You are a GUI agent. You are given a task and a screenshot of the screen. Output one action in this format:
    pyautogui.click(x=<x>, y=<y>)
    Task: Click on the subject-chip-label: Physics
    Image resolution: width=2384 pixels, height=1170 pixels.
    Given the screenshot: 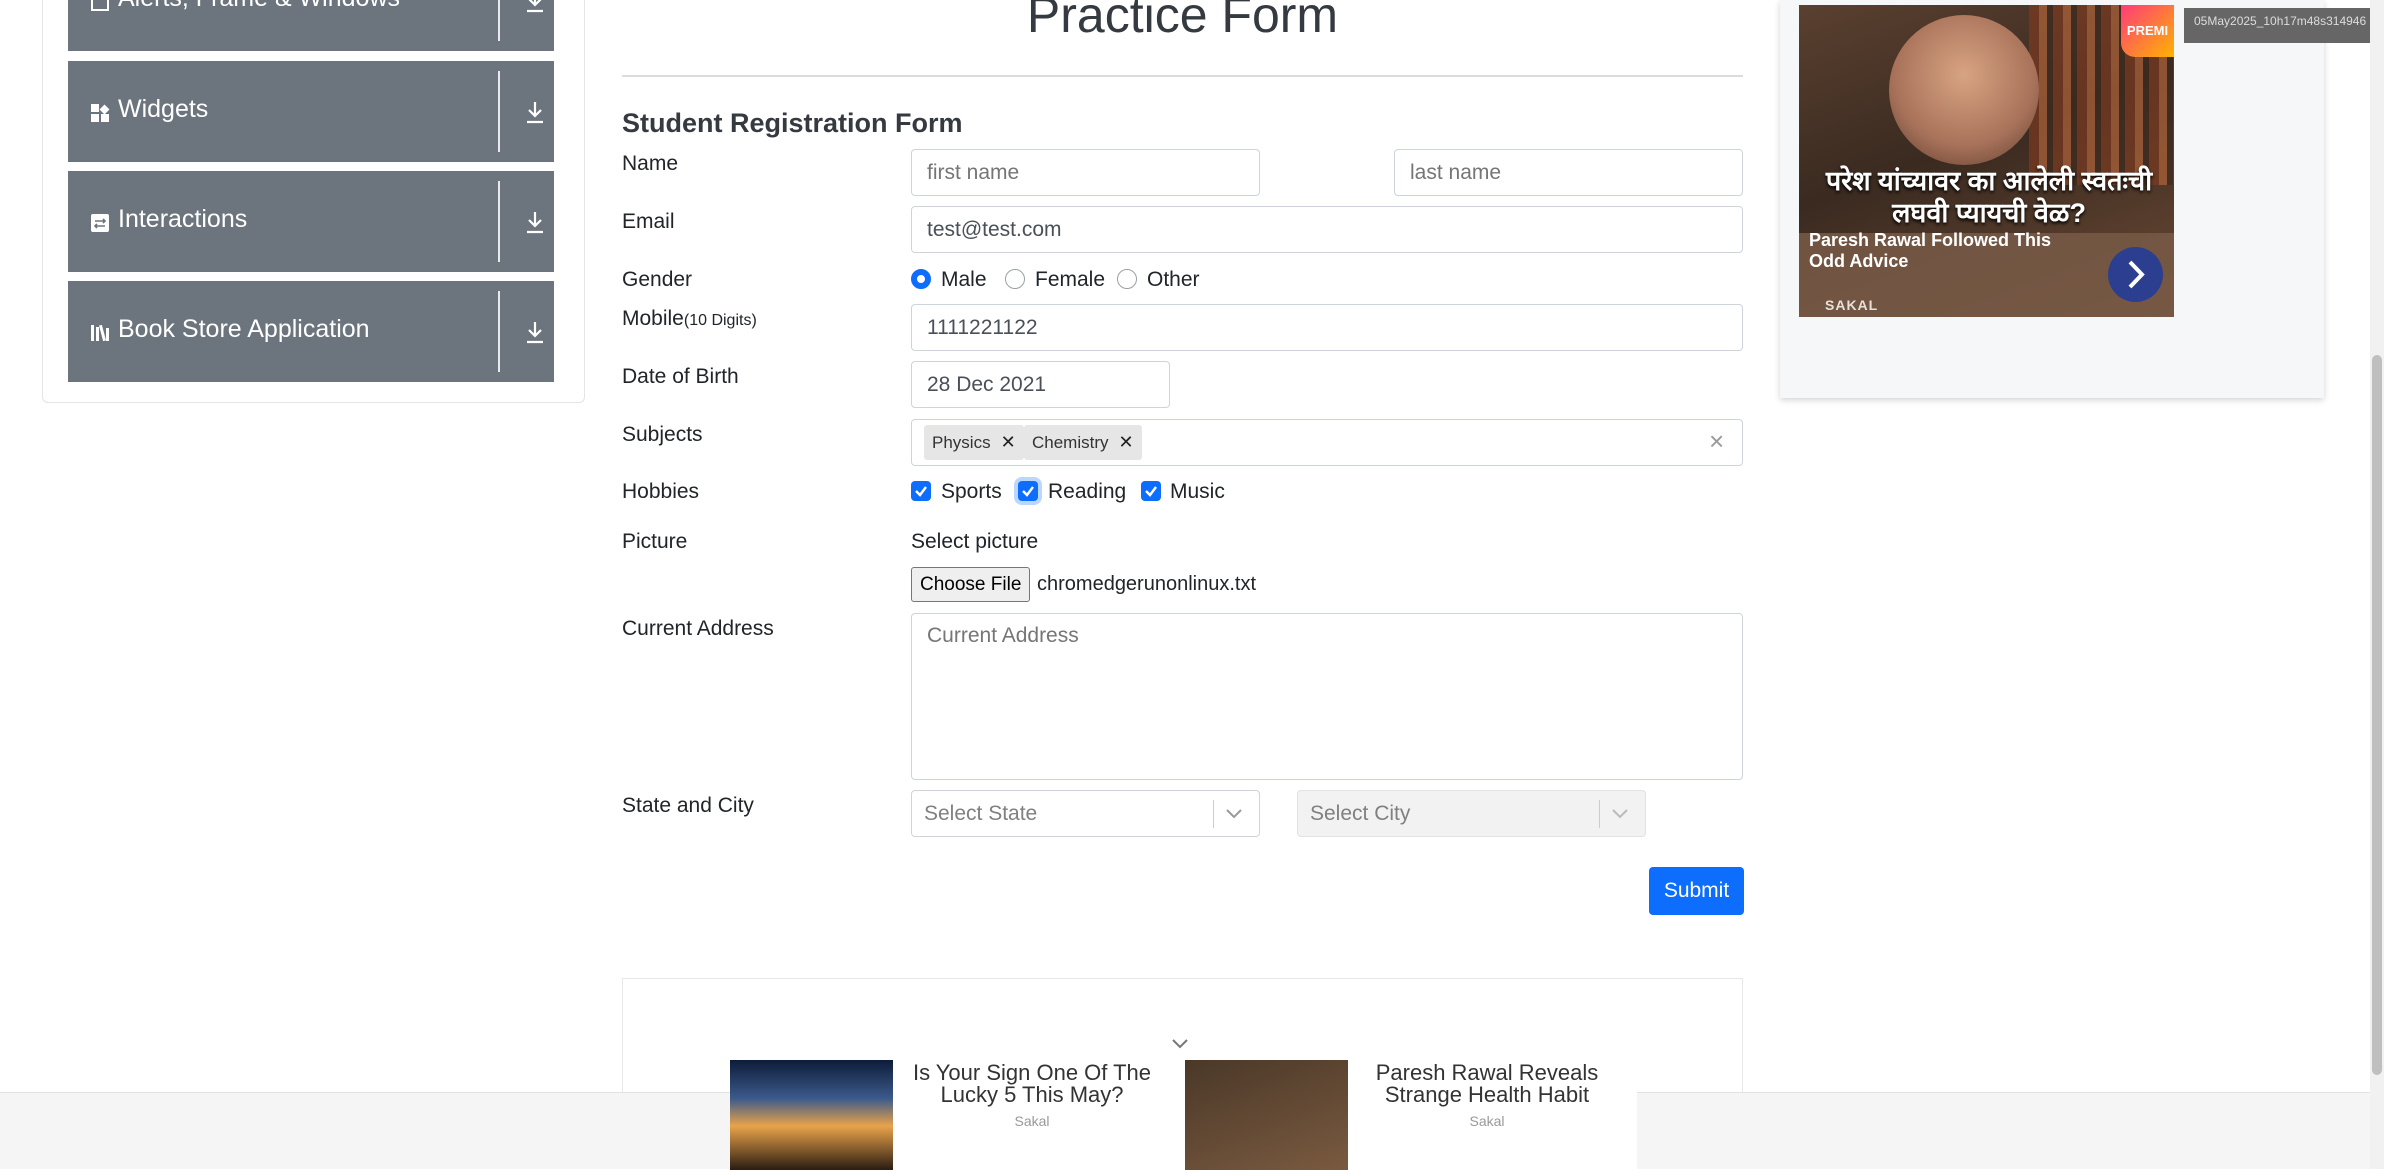 What is the action you would take?
    pyautogui.click(x=961, y=442)
    